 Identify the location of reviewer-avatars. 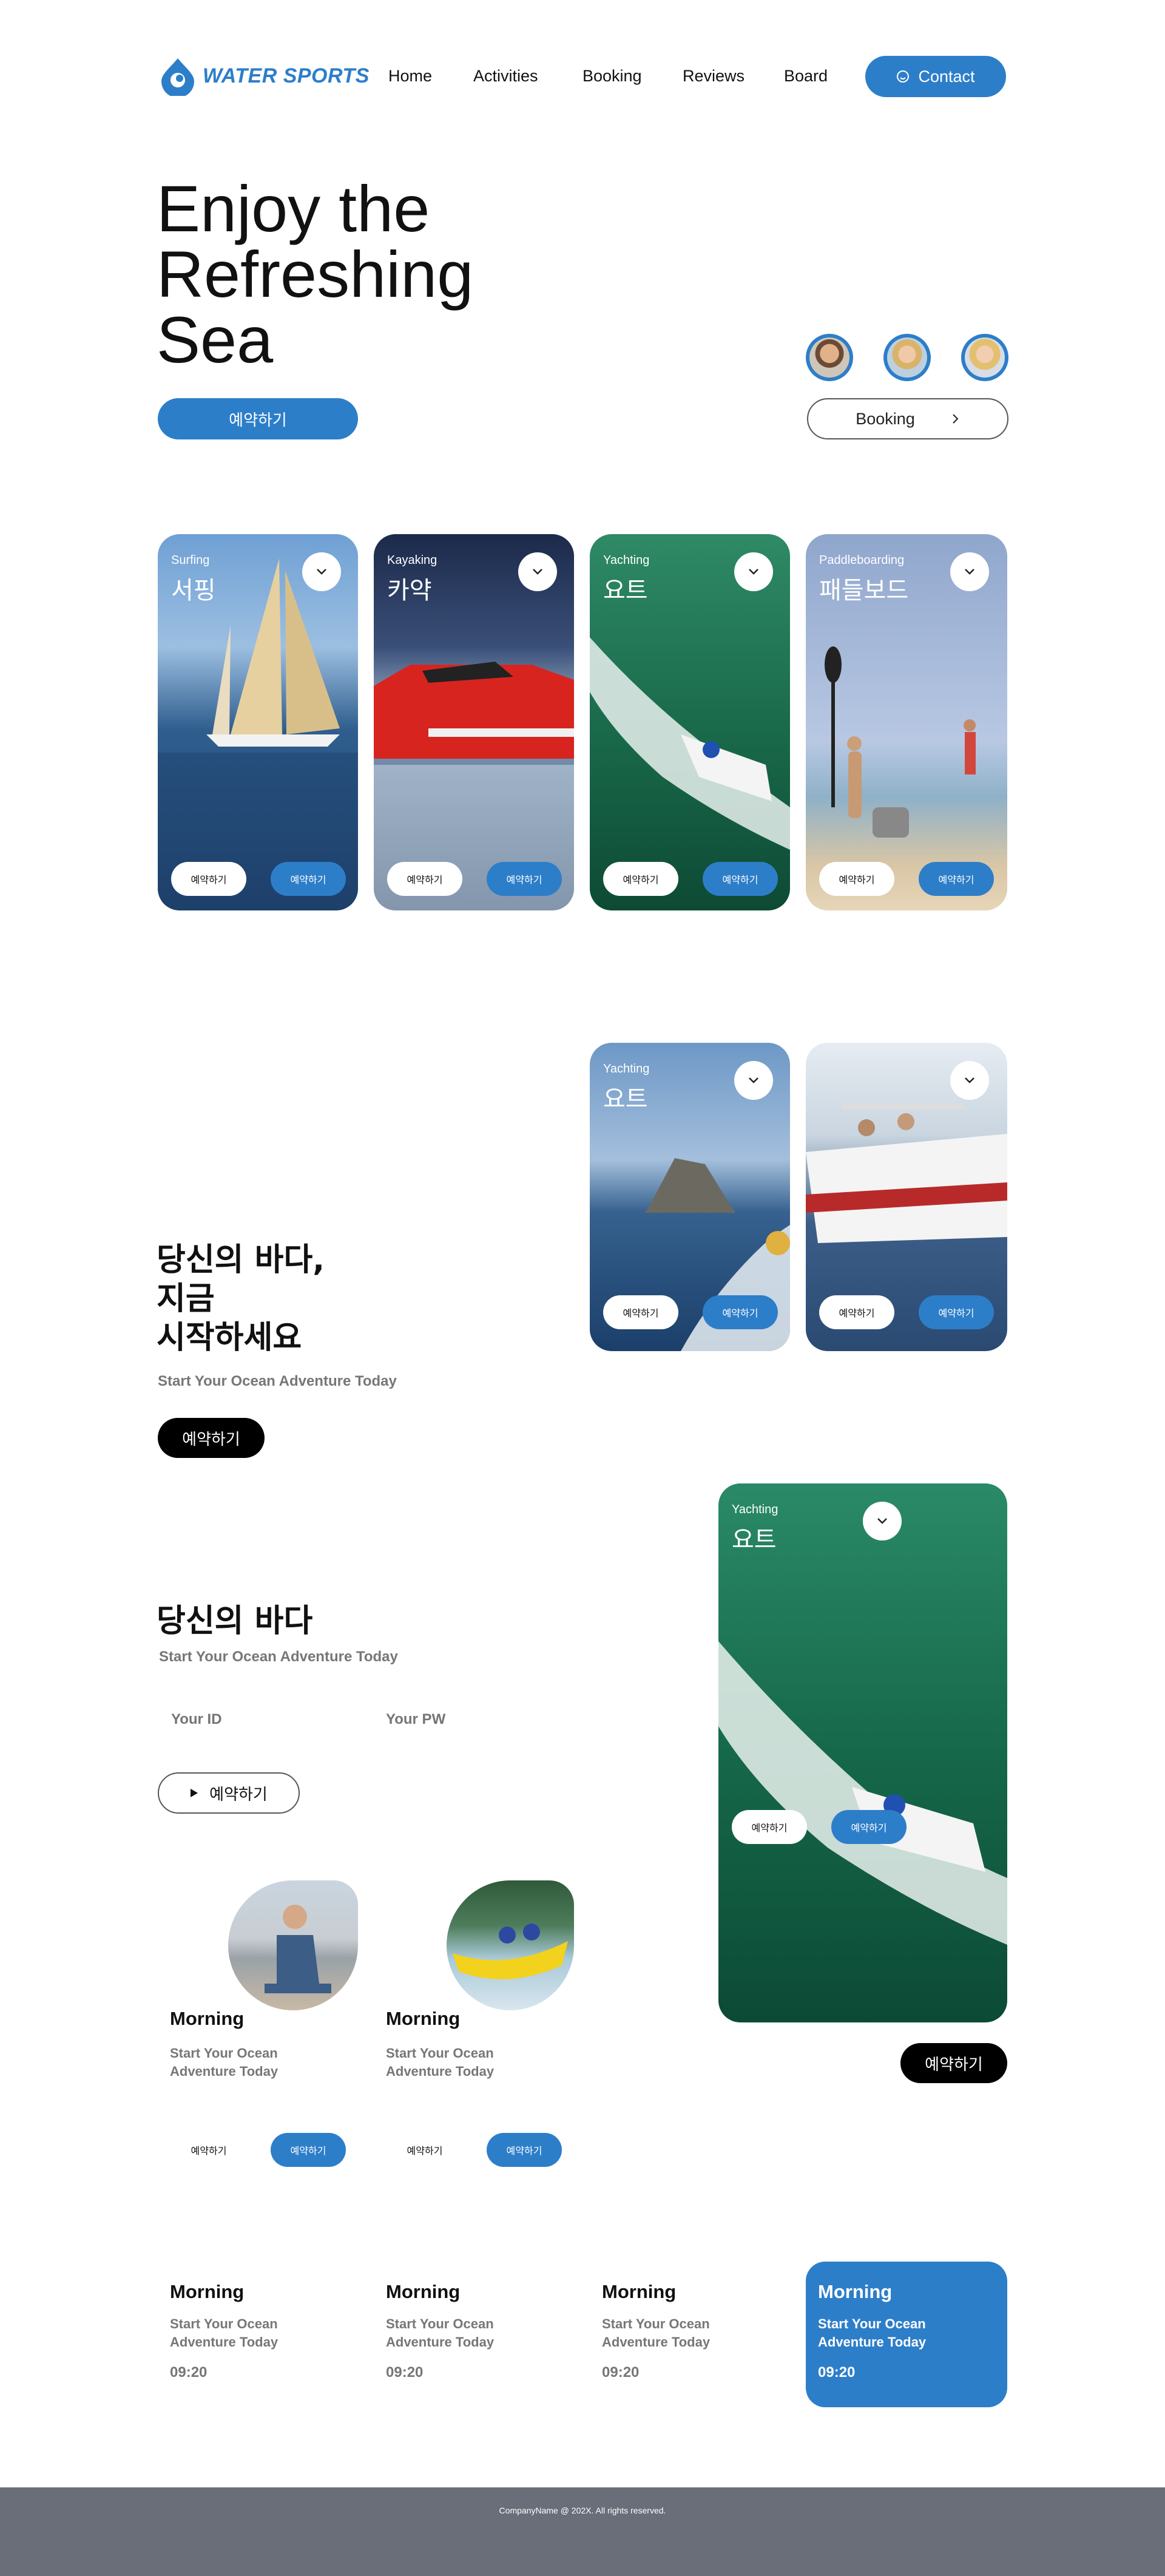
(907, 358).